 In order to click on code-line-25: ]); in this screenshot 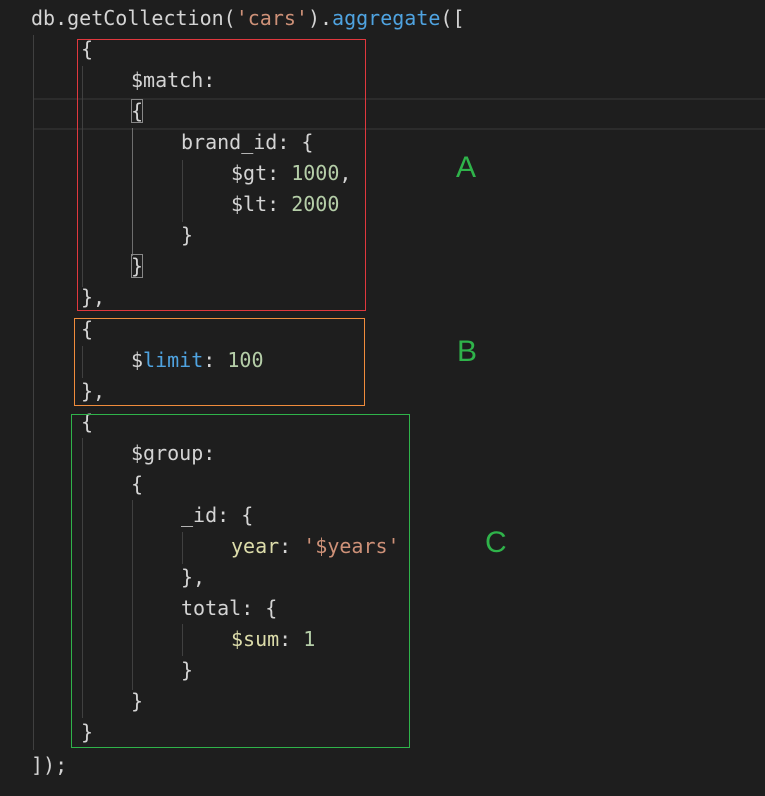, I will do `click(49, 765)`.